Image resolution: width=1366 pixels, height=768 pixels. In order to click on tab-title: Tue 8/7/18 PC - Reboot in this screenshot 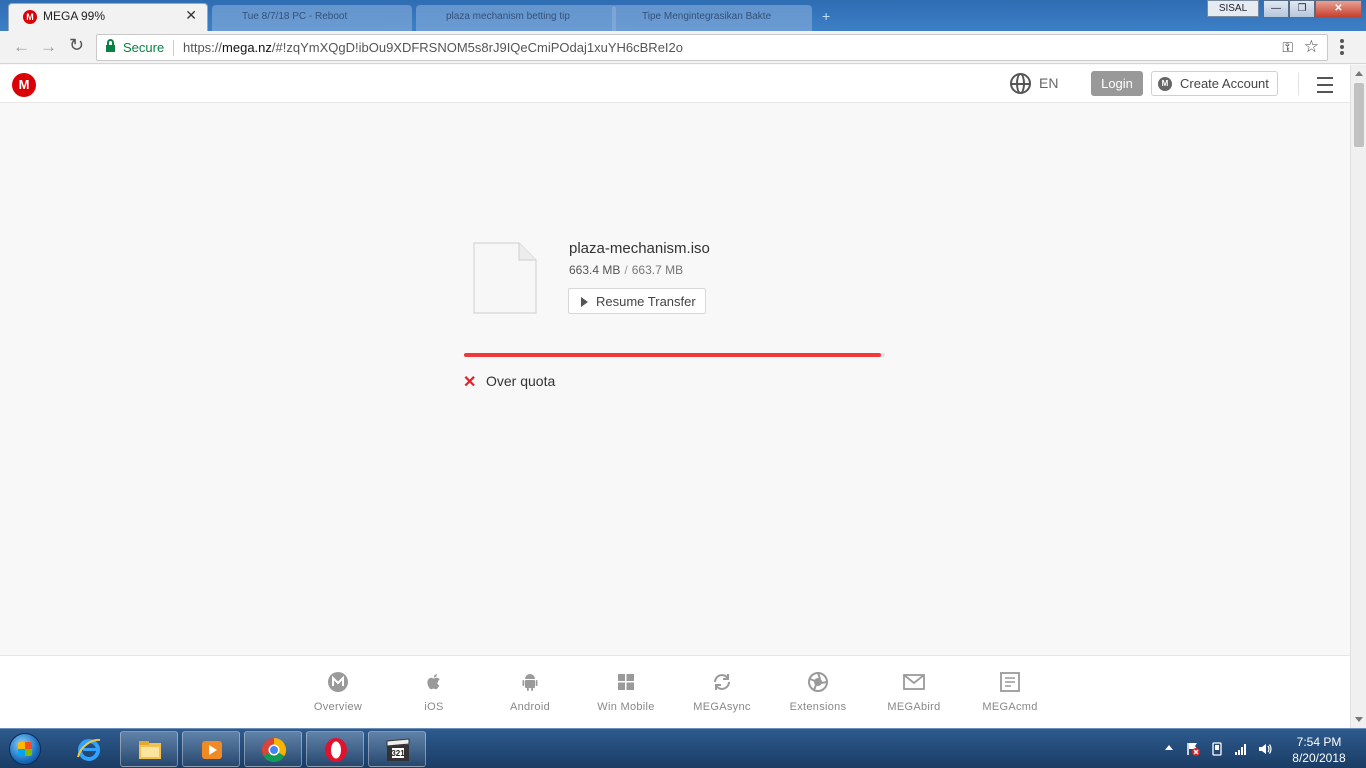, I will do `click(295, 16)`.